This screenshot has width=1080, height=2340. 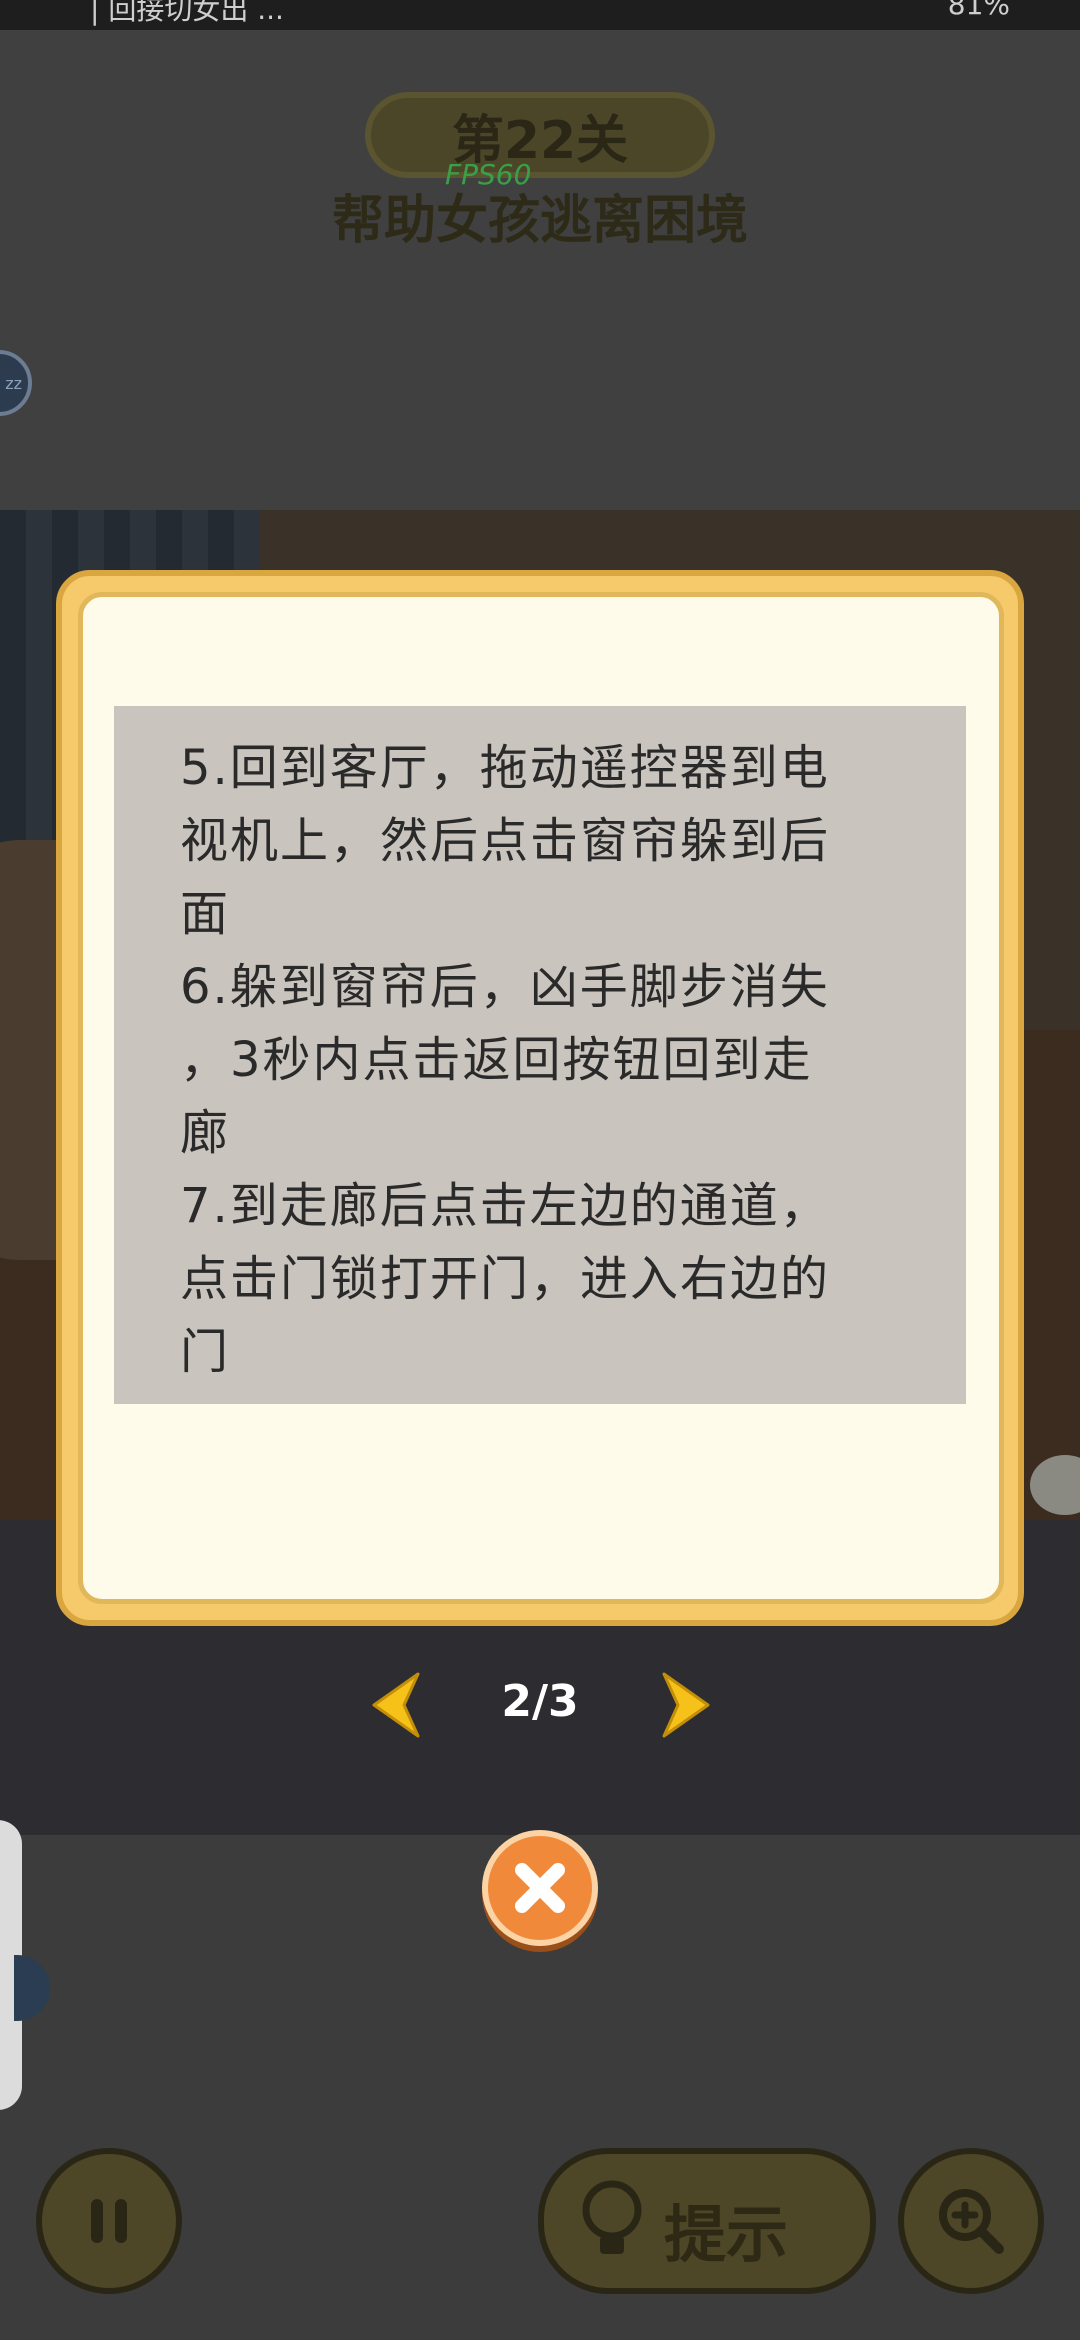 I want to click on close-button, so click(x=540, y=1888).